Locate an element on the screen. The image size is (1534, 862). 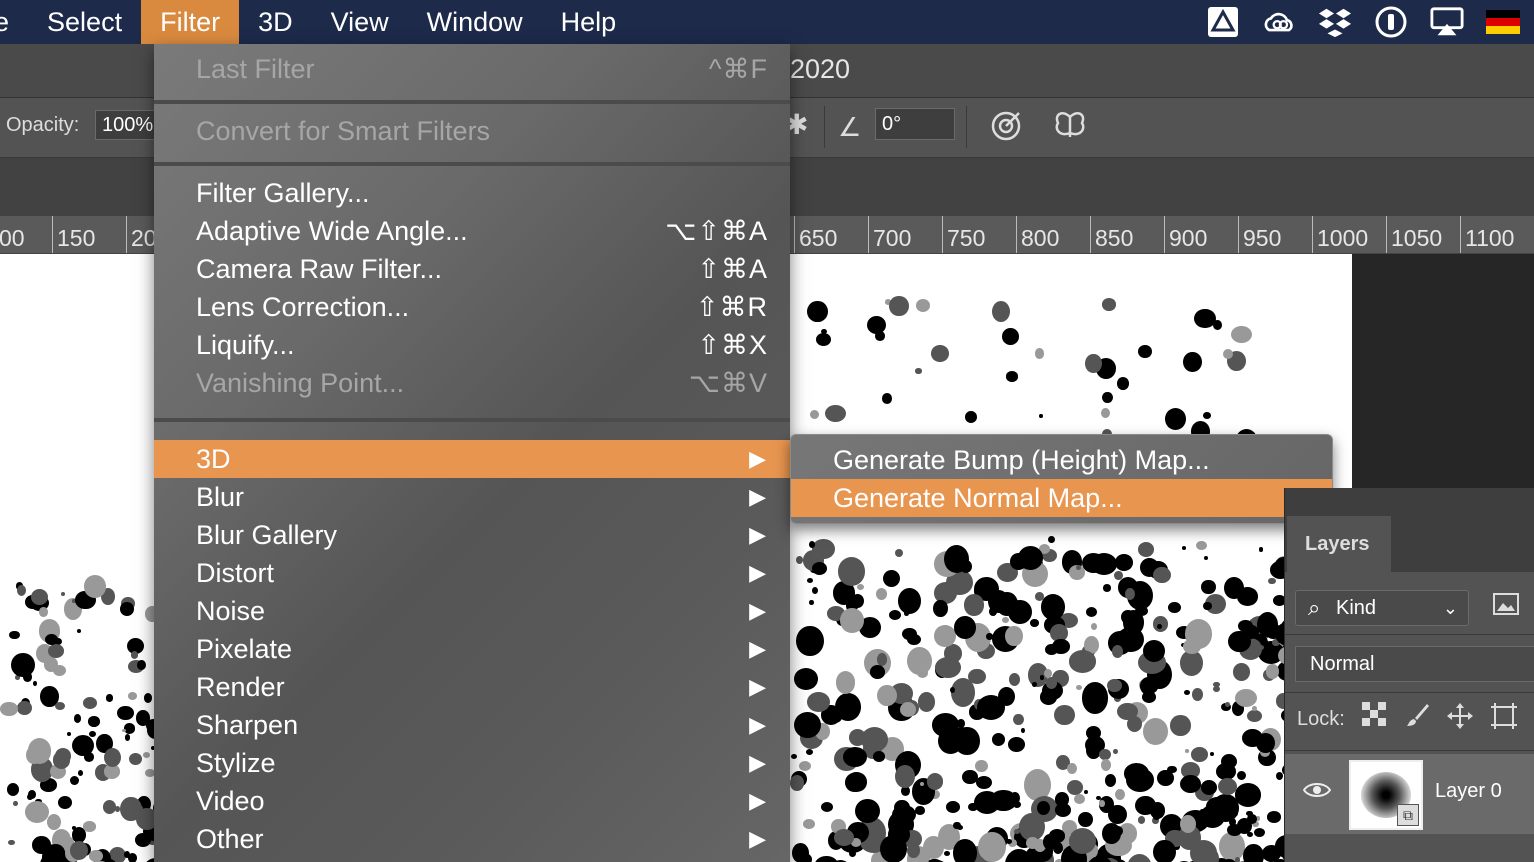
menu-view: View is located at coordinates (360, 22).